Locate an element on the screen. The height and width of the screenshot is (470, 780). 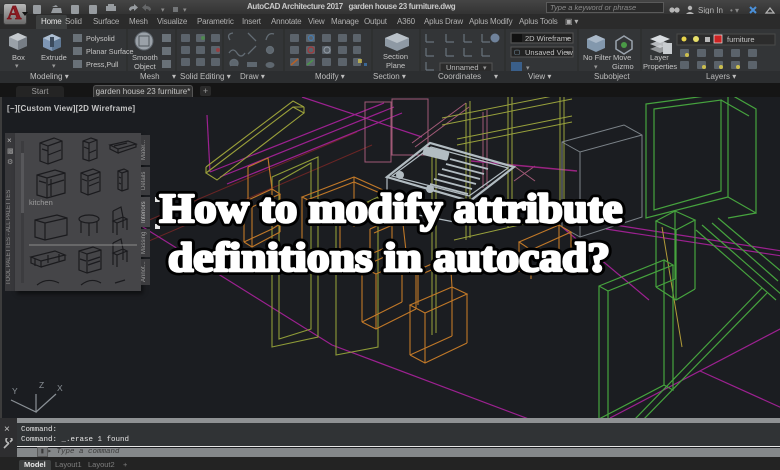
svg-text: definitions in autocad? is located at coordinates (389, 257).